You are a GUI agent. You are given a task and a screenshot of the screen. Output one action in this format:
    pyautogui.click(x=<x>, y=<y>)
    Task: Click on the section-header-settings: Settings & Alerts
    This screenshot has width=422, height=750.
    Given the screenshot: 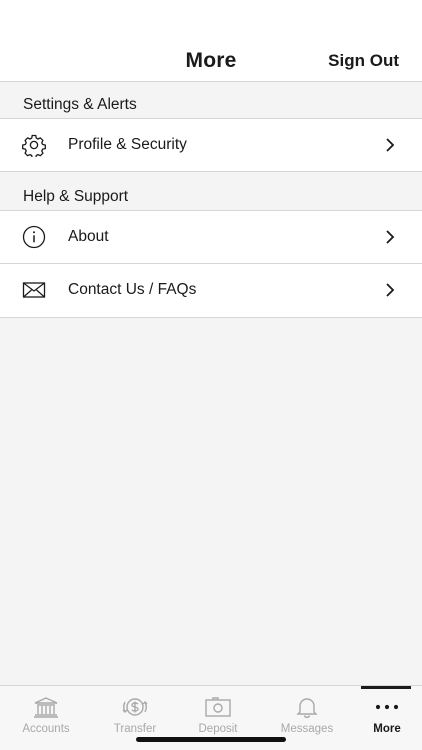 What is the action you would take?
    pyautogui.click(x=80, y=104)
    